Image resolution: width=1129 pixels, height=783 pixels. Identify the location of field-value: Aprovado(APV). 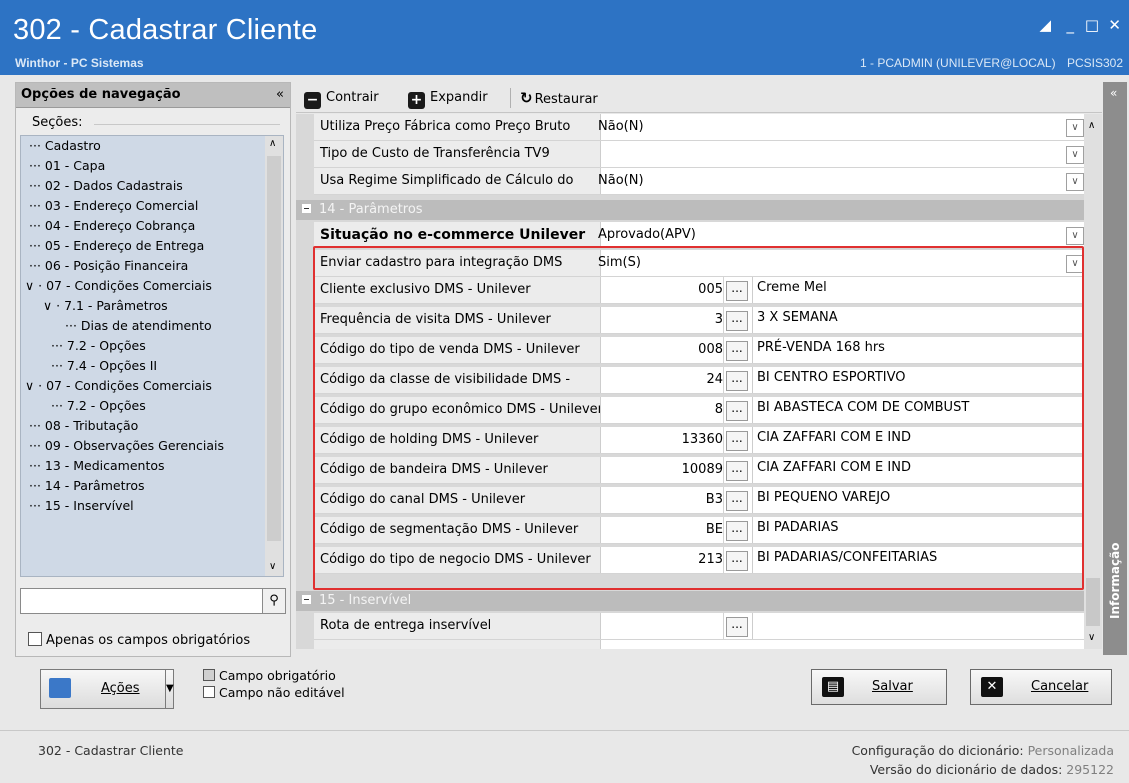
(646, 235).